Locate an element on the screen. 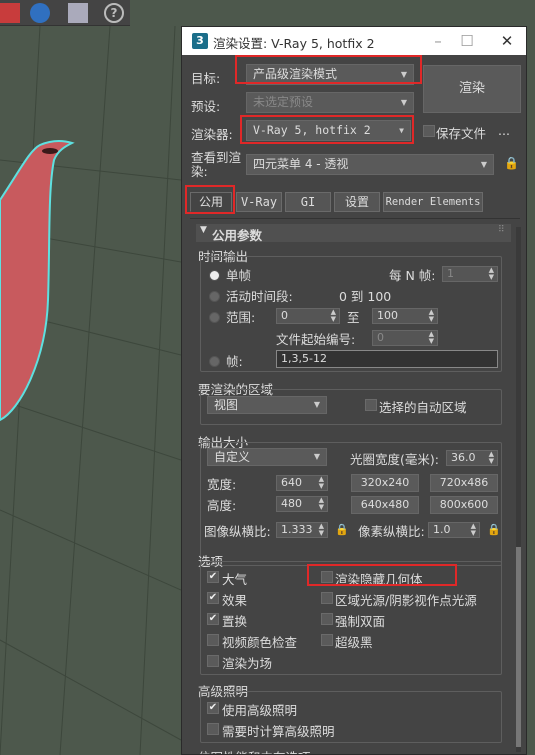  res-800x600-button: 800x600 is located at coordinates (464, 505).